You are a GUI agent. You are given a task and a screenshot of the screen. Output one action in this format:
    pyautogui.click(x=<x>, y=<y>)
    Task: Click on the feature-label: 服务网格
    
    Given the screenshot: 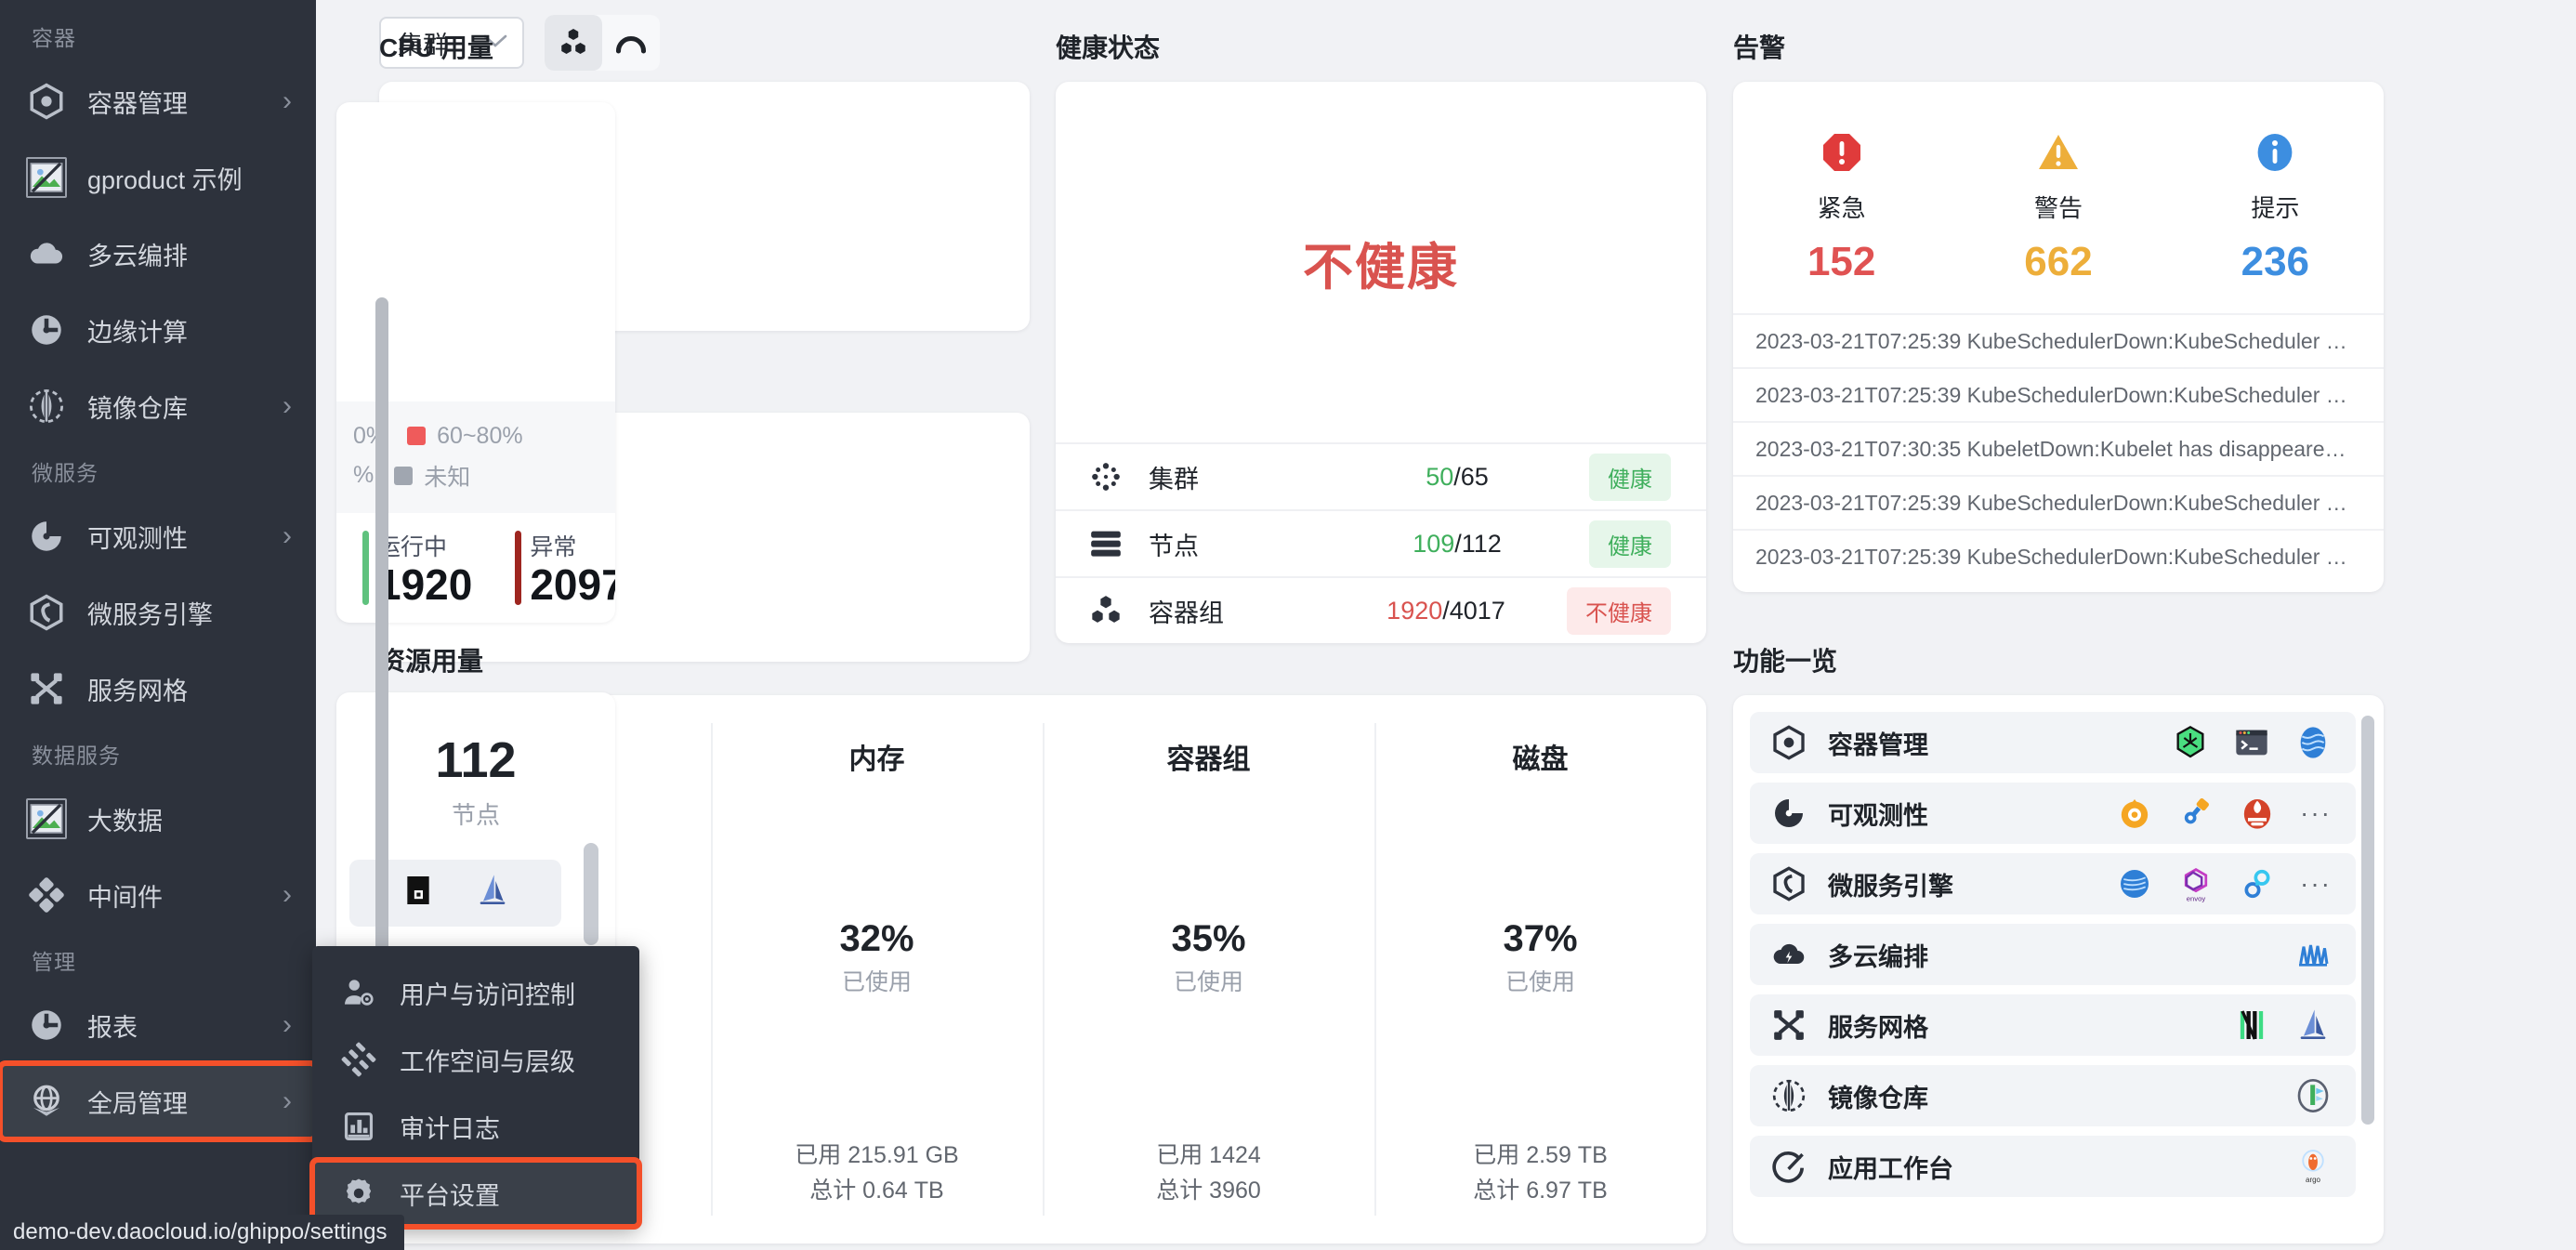 What is the action you would take?
    pyautogui.click(x=1878, y=1028)
    